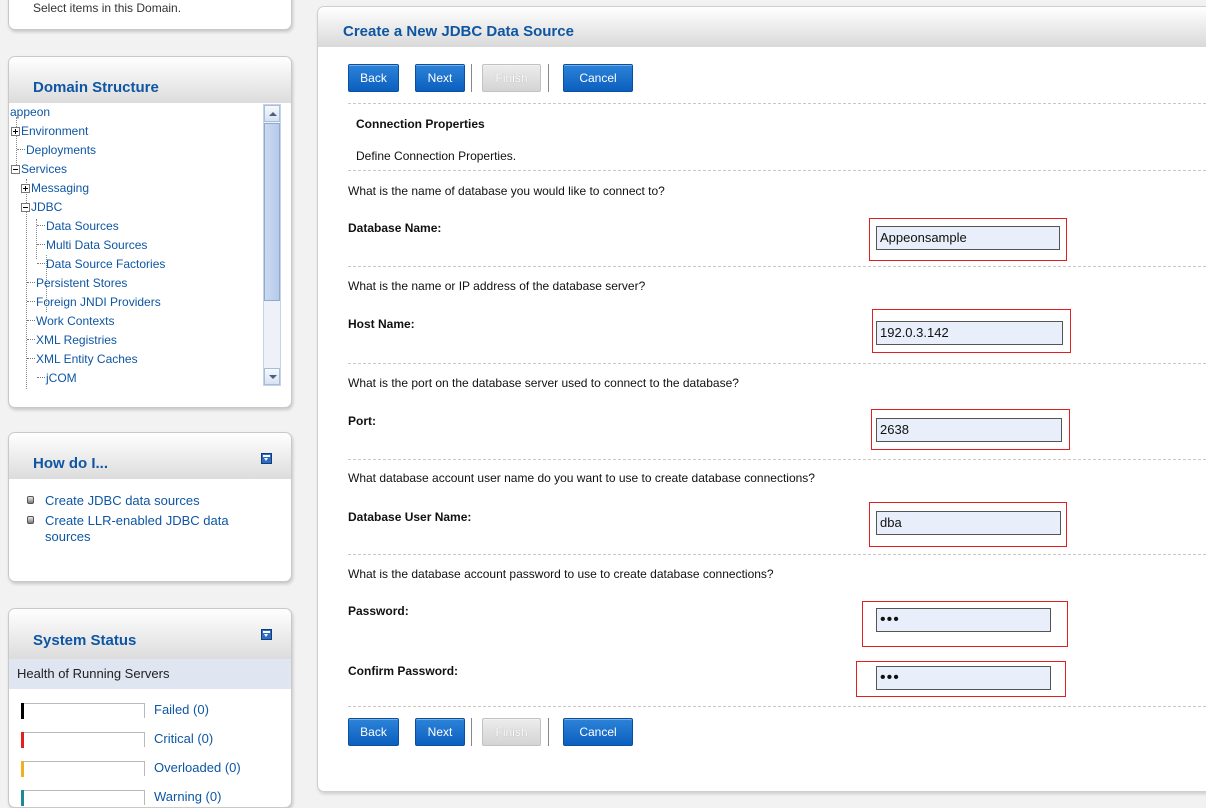 The width and height of the screenshot is (1206, 808). Describe the element at coordinates (94, 302) in the screenshot. I see `tree-item-foreign-jndi-providers: Foreign JNDI Providers` at that location.